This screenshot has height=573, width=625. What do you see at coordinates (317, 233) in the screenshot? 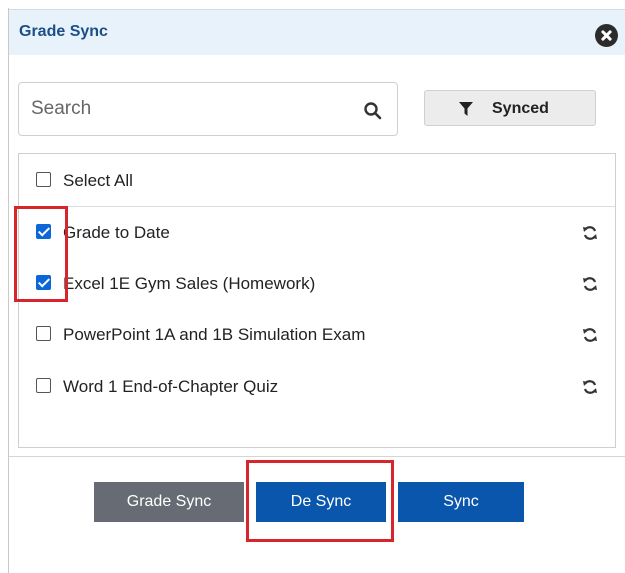
I see `list-item: Grade to Date` at bounding box center [317, 233].